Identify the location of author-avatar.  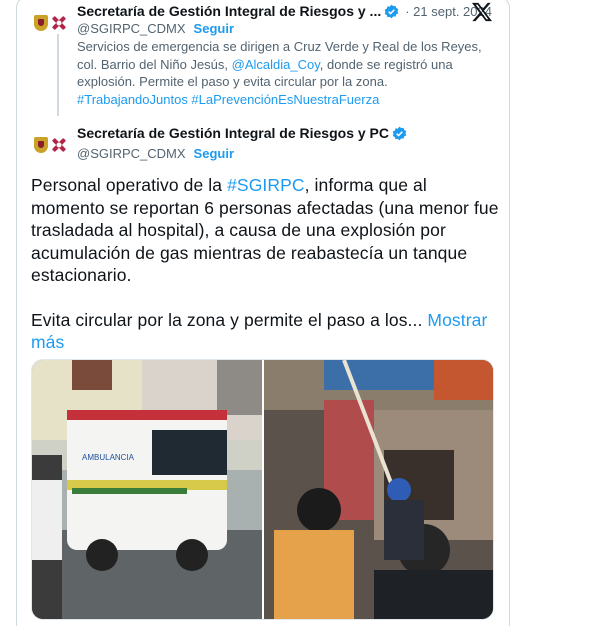
(54, 23).